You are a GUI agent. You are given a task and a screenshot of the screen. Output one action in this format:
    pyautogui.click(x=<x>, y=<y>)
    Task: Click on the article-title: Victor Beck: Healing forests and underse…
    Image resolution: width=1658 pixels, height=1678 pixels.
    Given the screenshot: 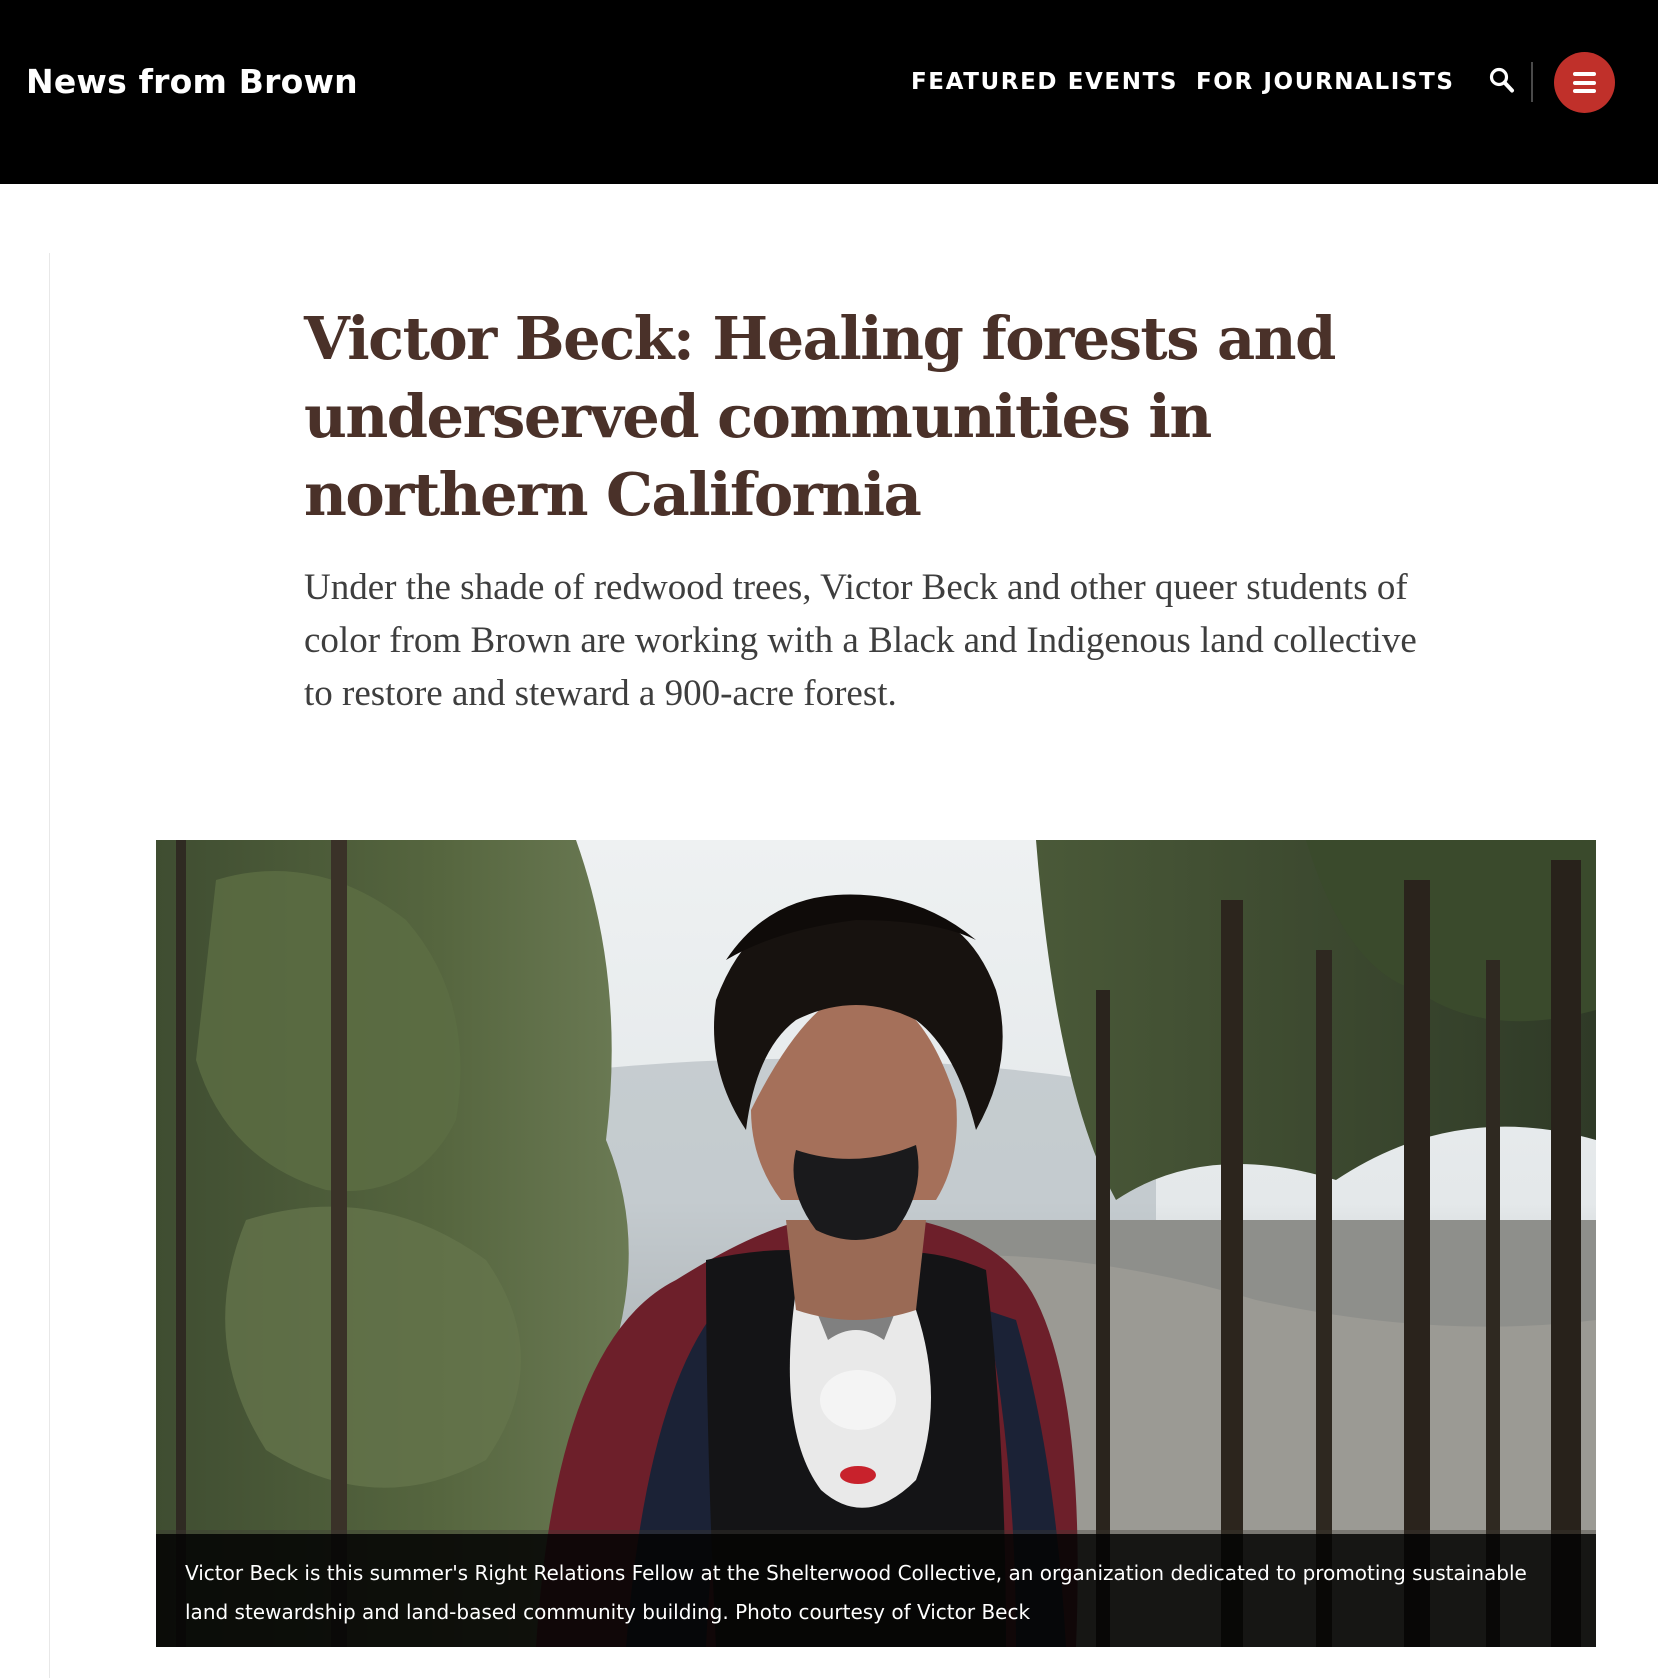 What is the action you would take?
    pyautogui.click(x=820, y=416)
    